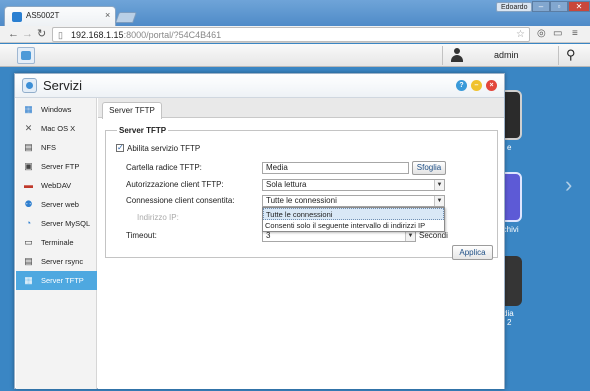 This screenshot has height=391, width=590. I want to click on sidebar-item-label: Windows, so click(56, 109).